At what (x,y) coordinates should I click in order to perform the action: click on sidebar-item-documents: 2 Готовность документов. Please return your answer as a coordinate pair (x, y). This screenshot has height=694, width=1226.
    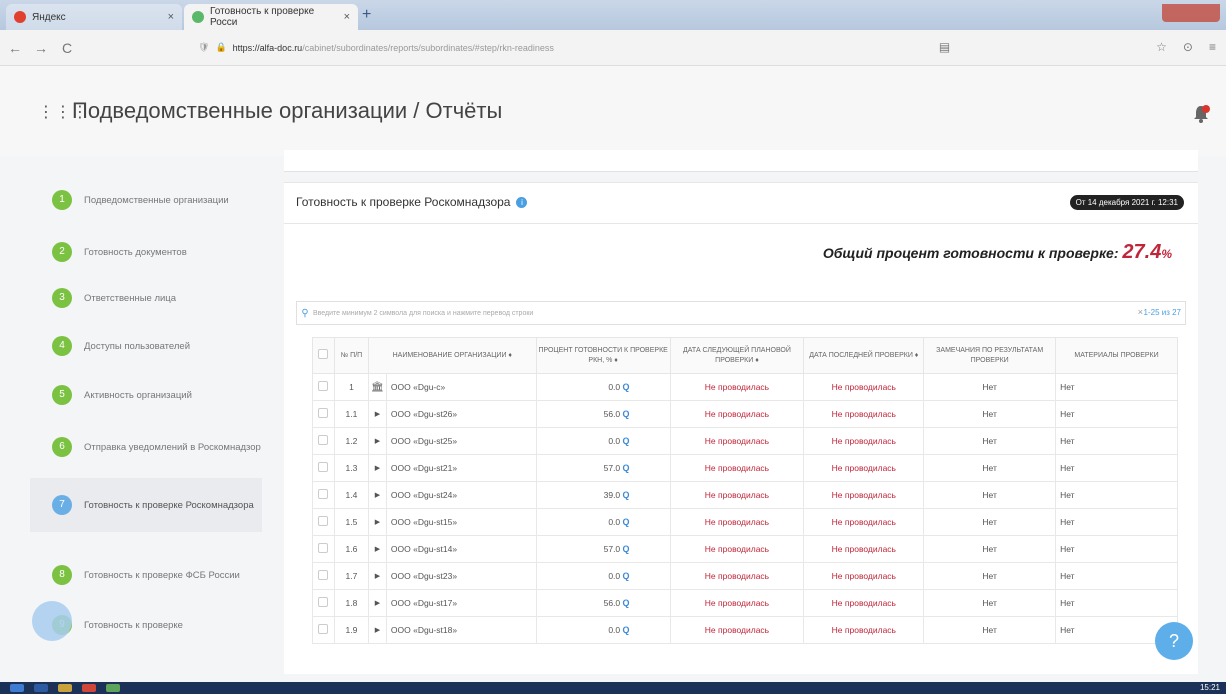
    Looking at the image, I should click on (146, 252).